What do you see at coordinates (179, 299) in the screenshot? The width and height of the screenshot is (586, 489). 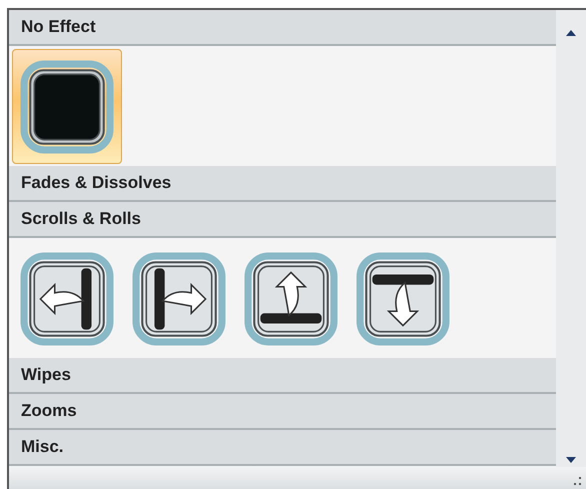 I see `scroll-right-icon` at bounding box center [179, 299].